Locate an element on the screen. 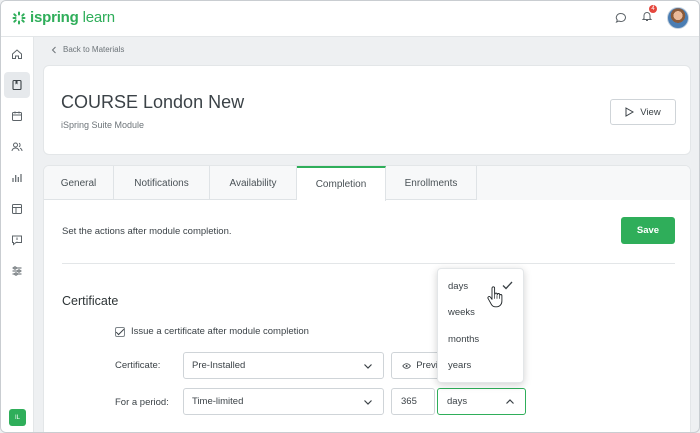 The height and width of the screenshot is (433, 700). logo-text-light: learn is located at coordinates (99, 17).